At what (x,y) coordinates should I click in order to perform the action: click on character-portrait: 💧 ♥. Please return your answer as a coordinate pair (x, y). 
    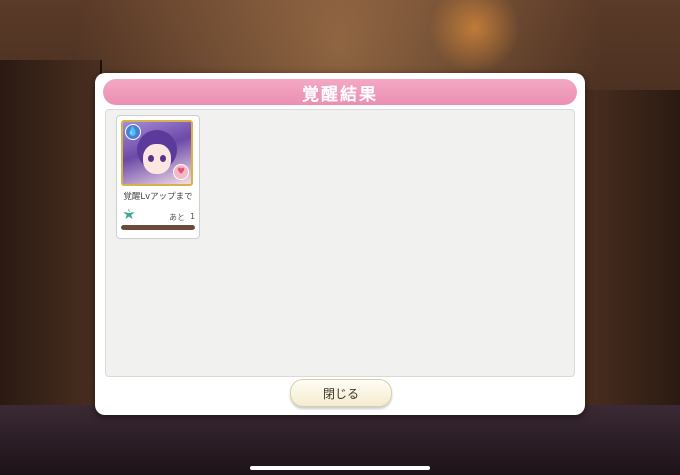
    Looking at the image, I should click on (157, 153).